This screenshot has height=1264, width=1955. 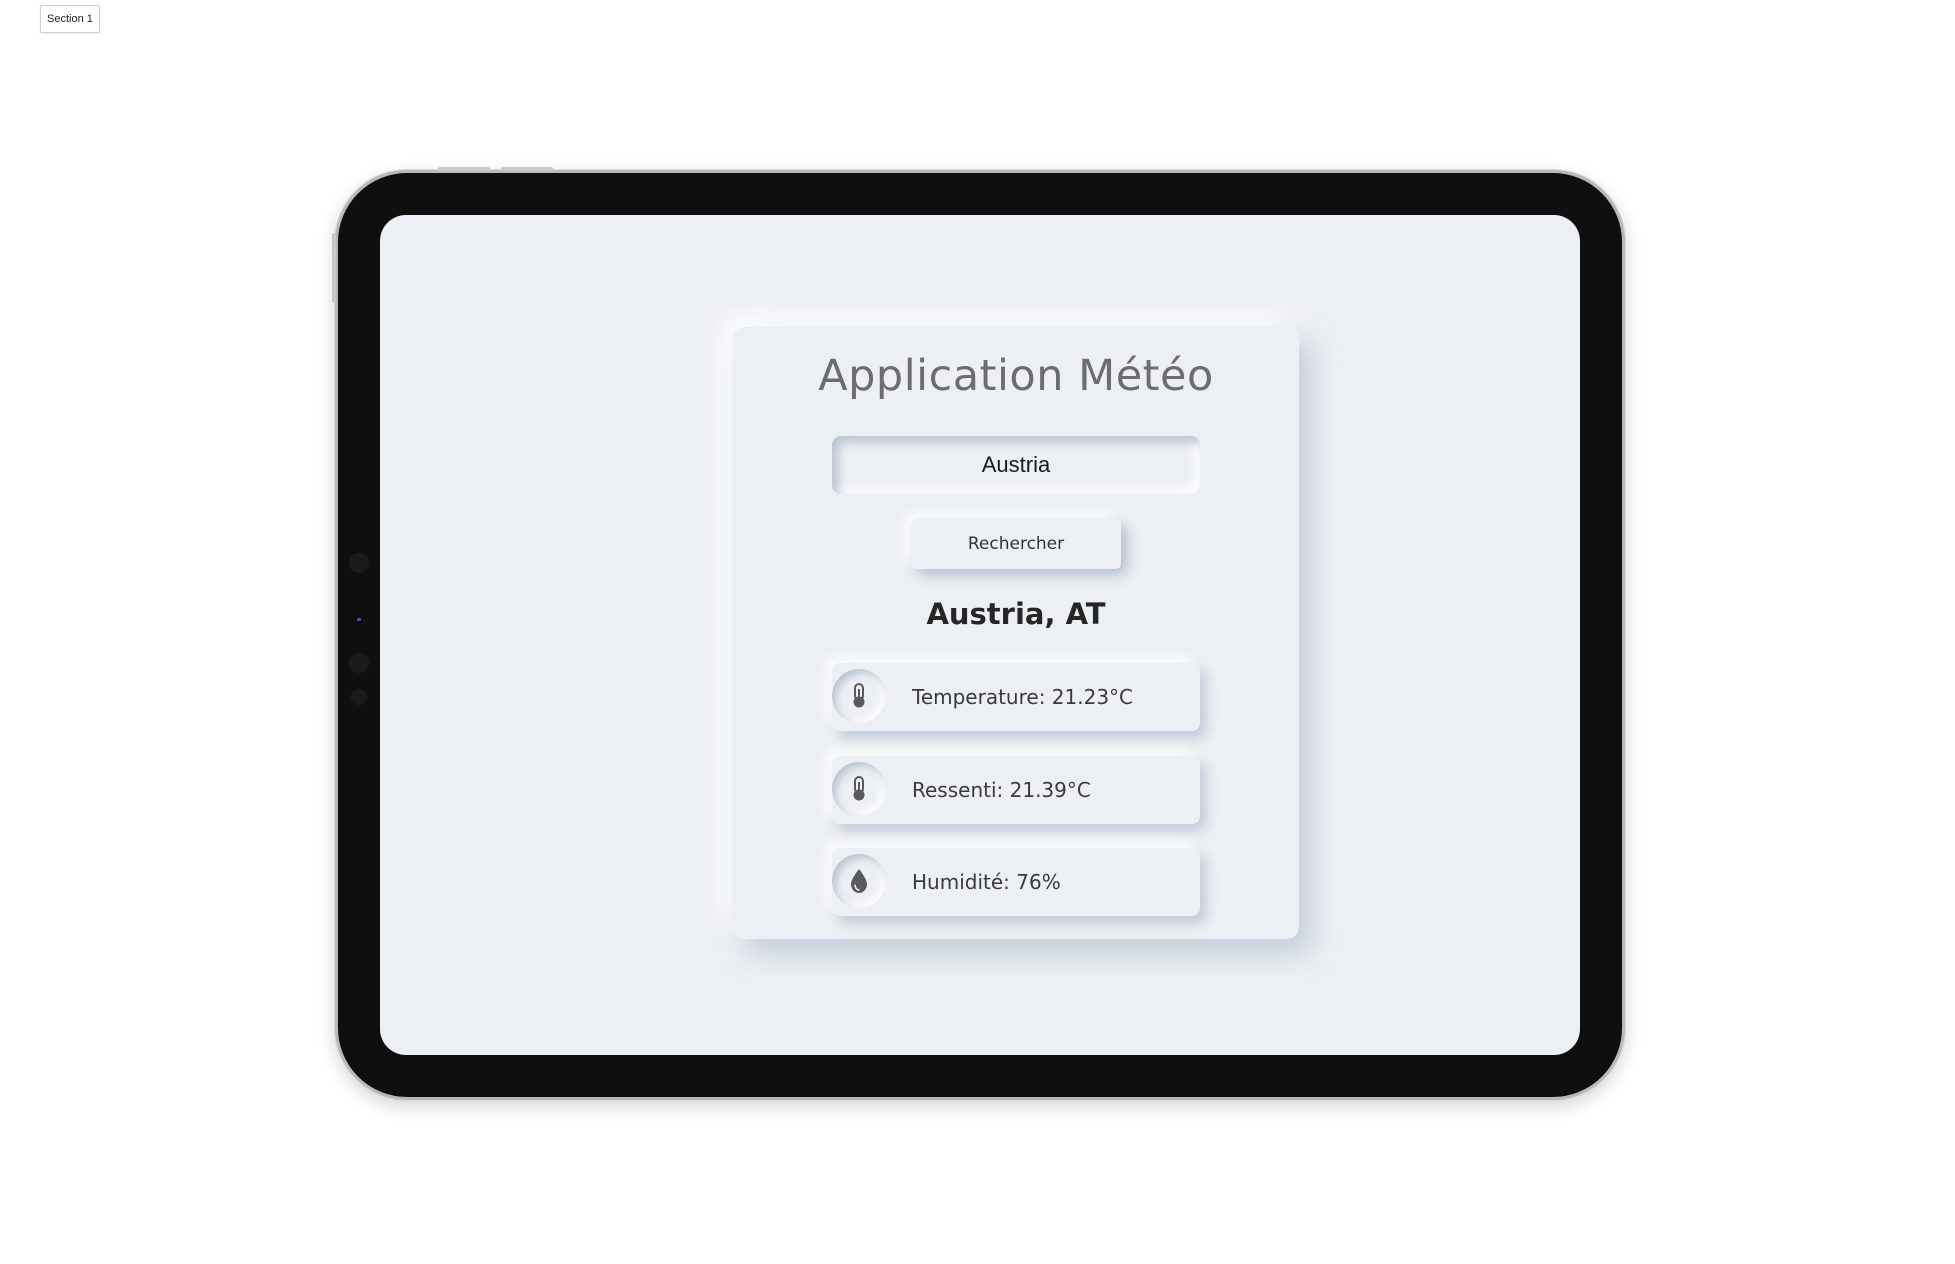 I want to click on humidity-label: Humidité: 76%, so click(x=986, y=882).